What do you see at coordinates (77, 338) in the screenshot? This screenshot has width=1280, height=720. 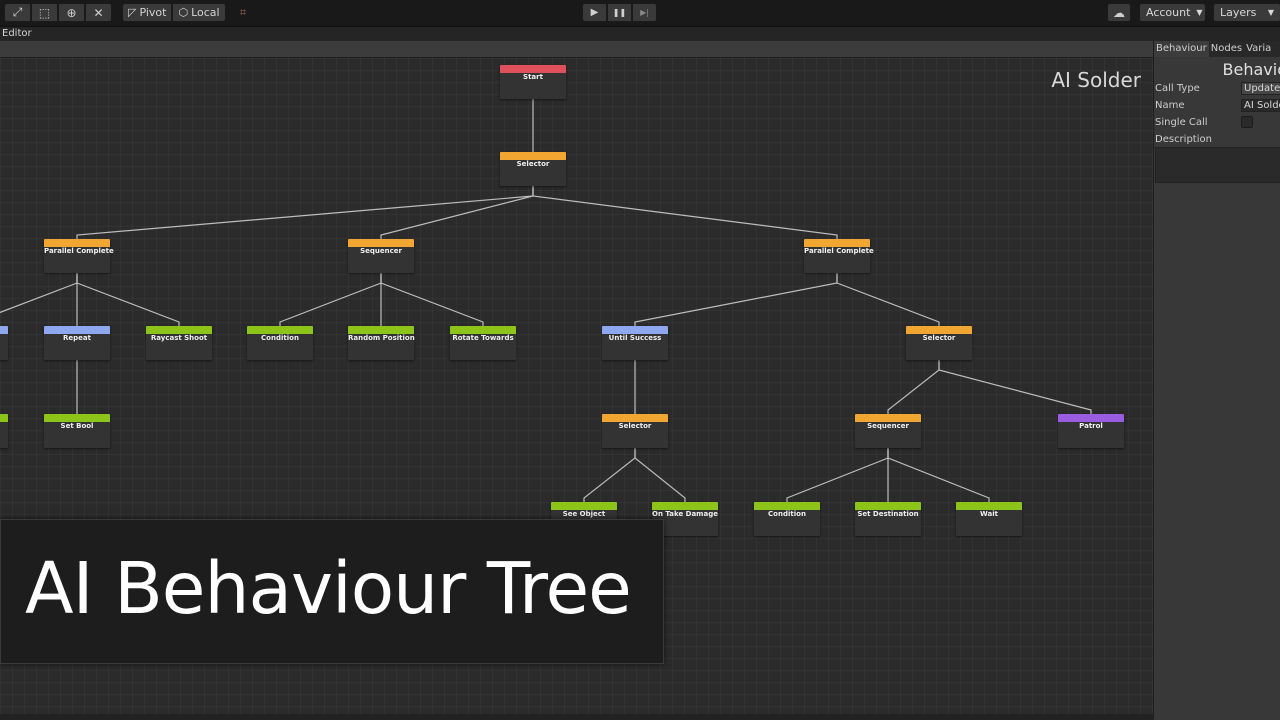 I see `node-label: Repeat` at bounding box center [77, 338].